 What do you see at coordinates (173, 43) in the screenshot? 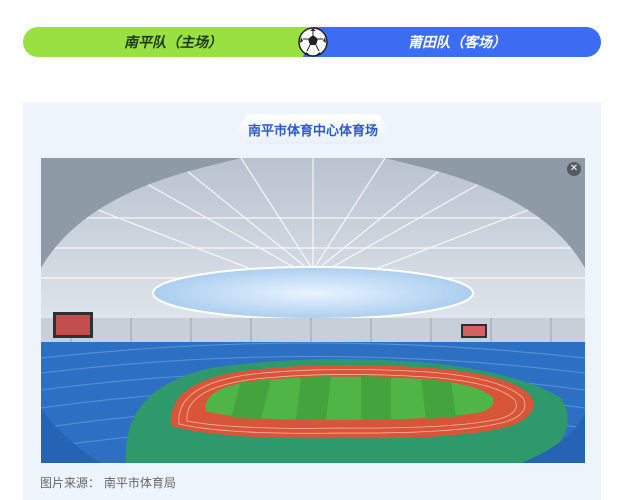
I see `home-team-label: 南平队（主场）` at bounding box center [173, 43].